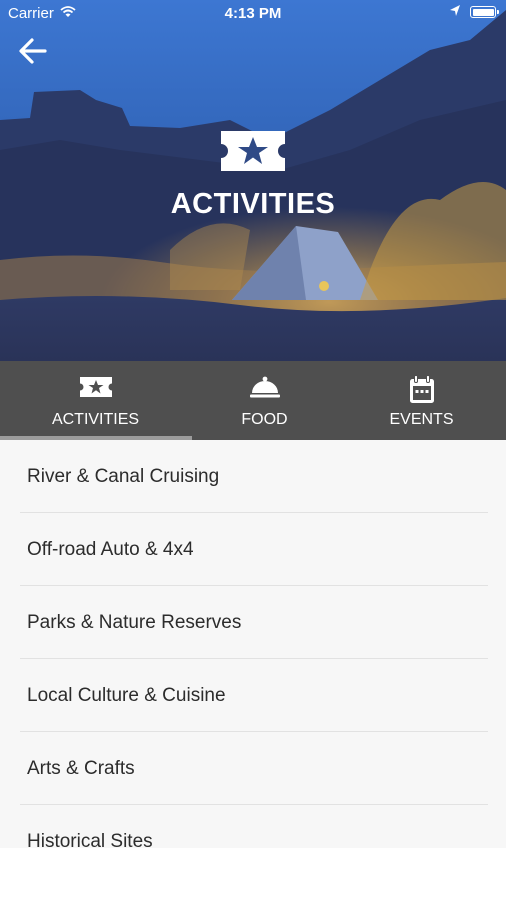 Image resolution: width=506 pixels, height=900 pixels. I want to click on list-item-label: River & Canal Cruising, so click(123, 476).